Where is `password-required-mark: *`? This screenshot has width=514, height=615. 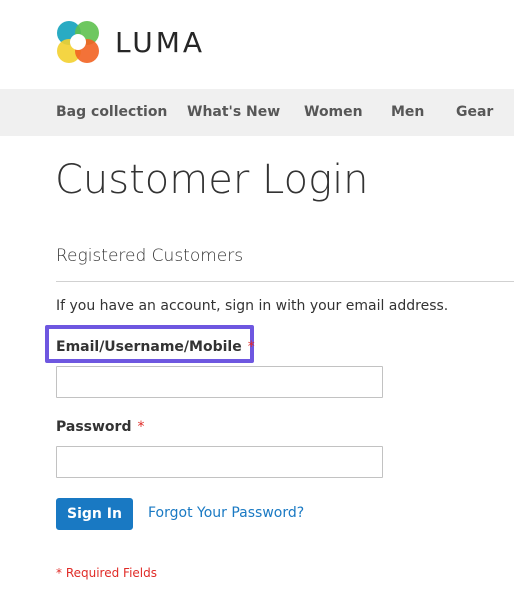
password-required-mark: * is located at coordinates (141, 427).